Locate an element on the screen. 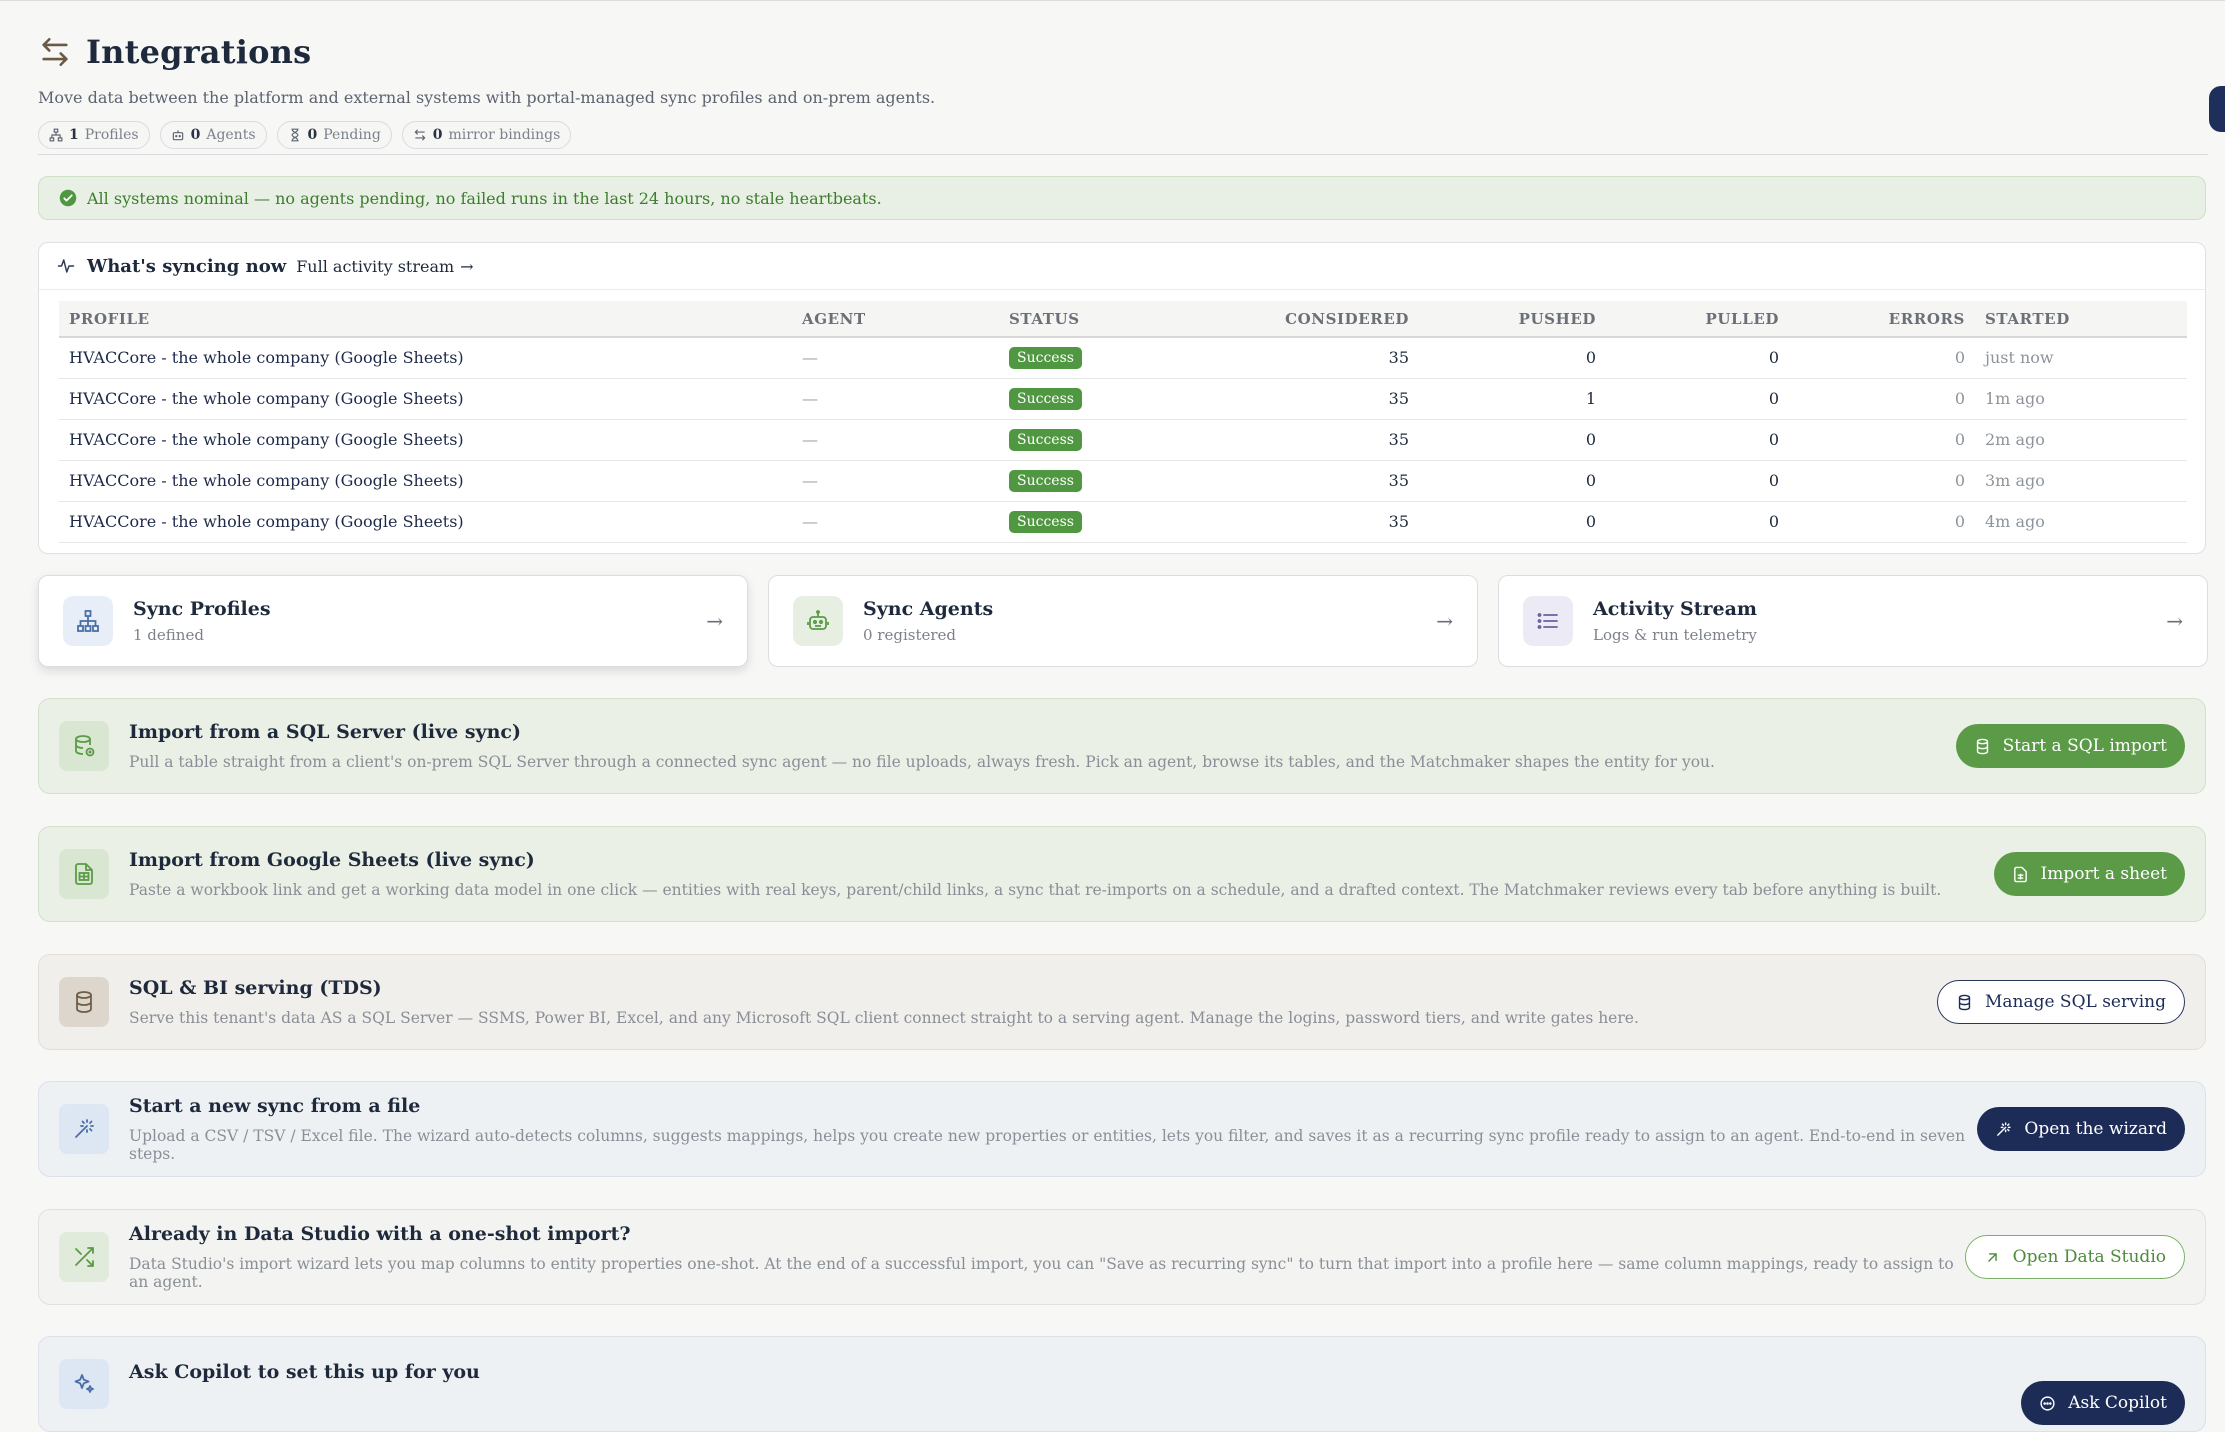  mirror-bindings-chip: 0 mirror bindings is located at coordinates (486, 135).